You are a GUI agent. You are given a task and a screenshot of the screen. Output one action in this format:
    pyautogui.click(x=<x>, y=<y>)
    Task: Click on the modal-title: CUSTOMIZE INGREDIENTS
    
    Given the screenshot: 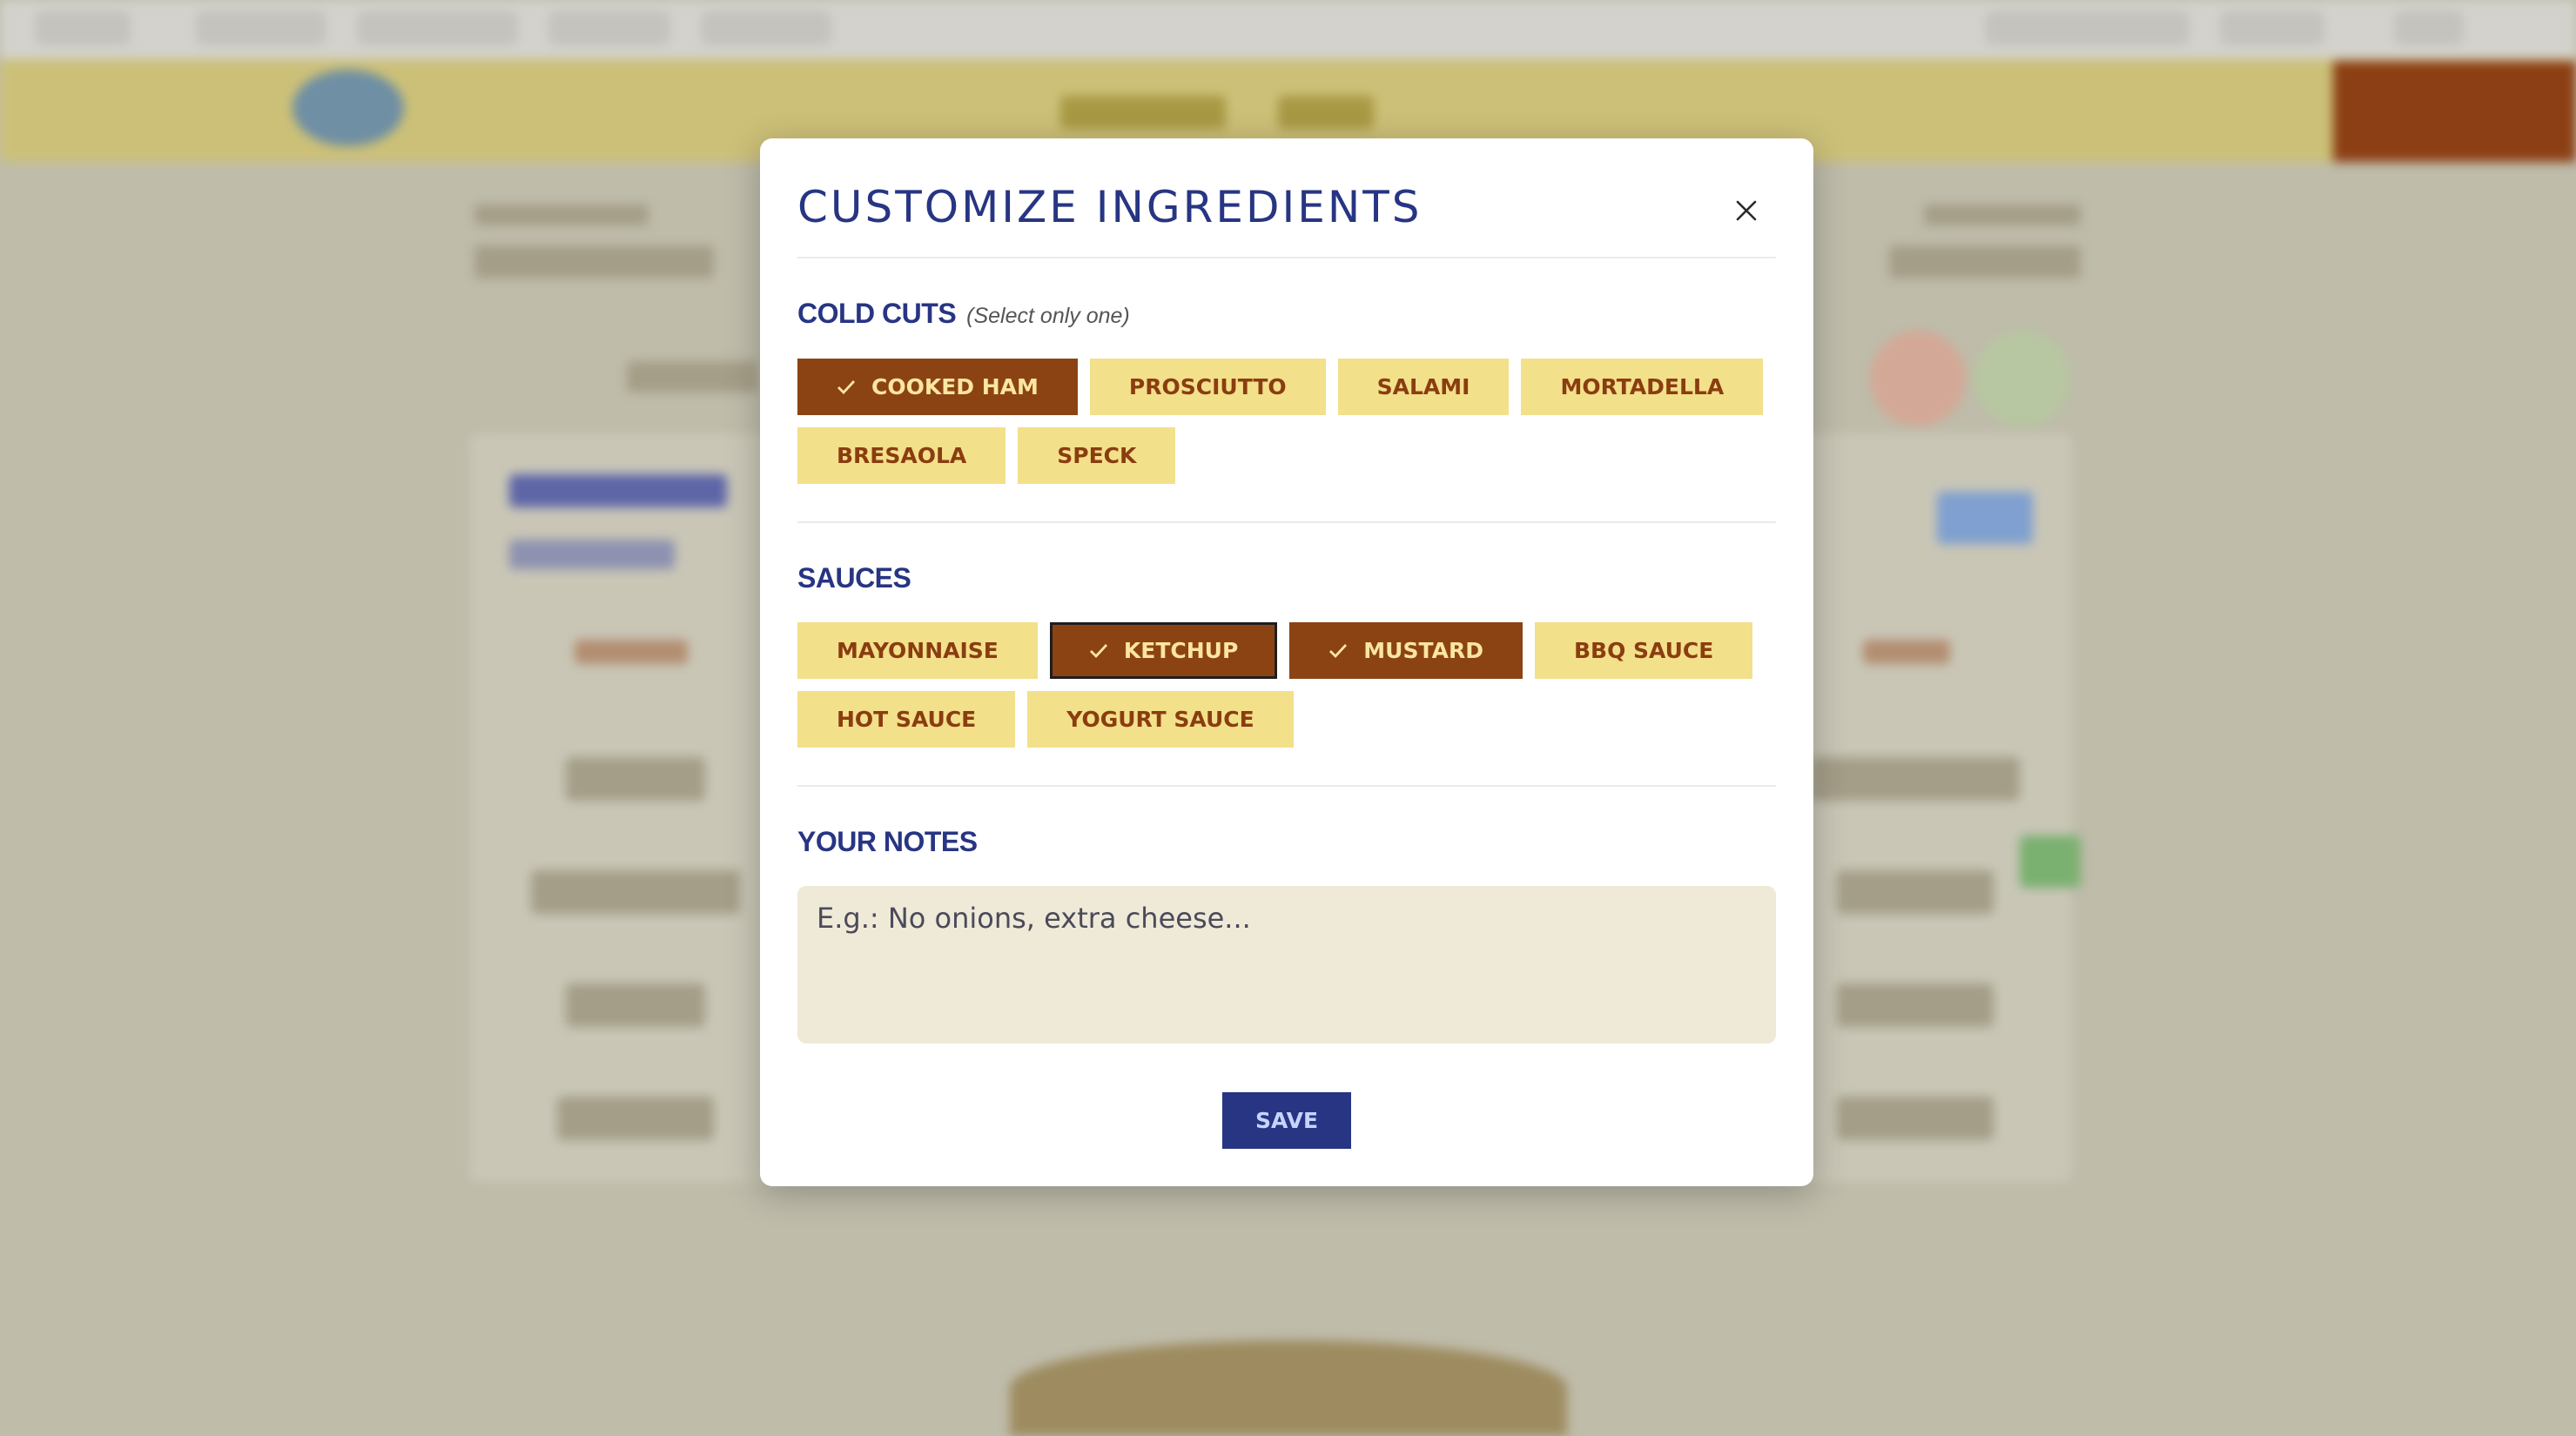 What is the action you would take?
    pyautogui.click(x=1110, y=207)
    